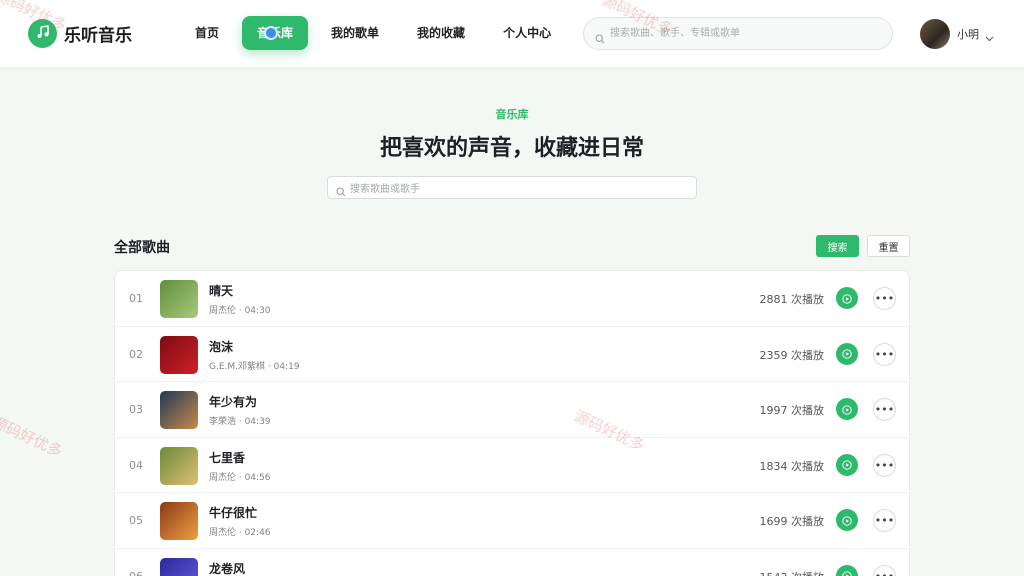 Image resolution: width=1024 pixels, height=576 pixels. Describe the element at coordinates (968, 34) in the screenshot. I see `user-name: 小明` at that location.